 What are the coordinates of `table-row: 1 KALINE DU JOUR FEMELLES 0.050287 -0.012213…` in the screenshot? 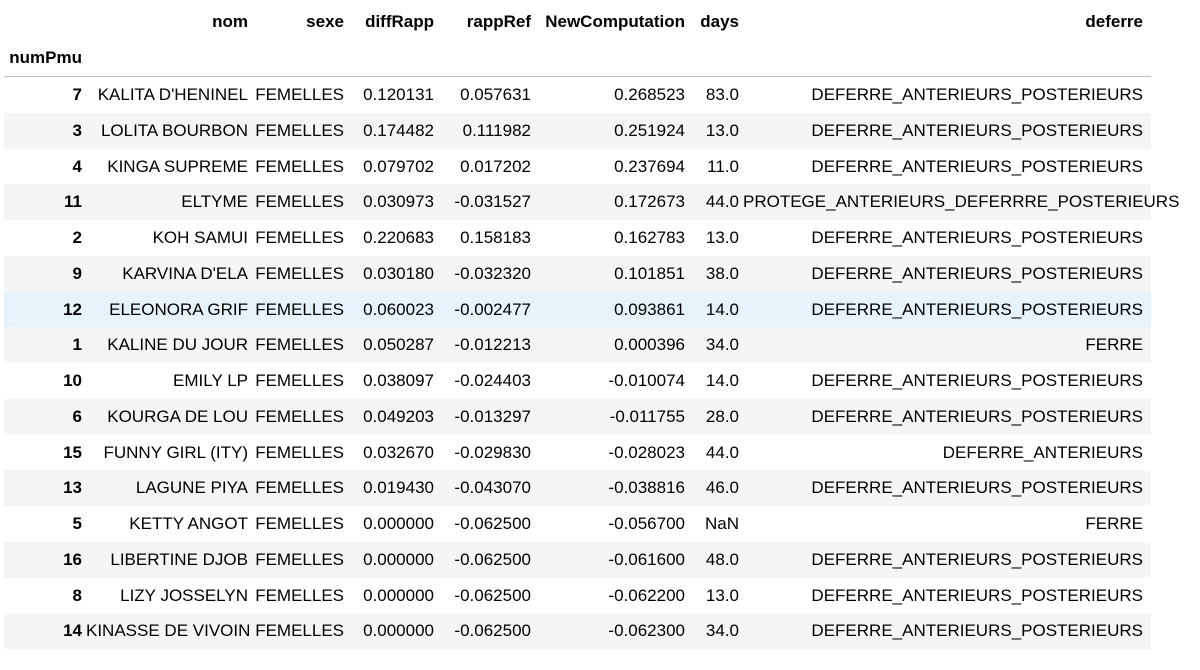 It's located at (577, 345).